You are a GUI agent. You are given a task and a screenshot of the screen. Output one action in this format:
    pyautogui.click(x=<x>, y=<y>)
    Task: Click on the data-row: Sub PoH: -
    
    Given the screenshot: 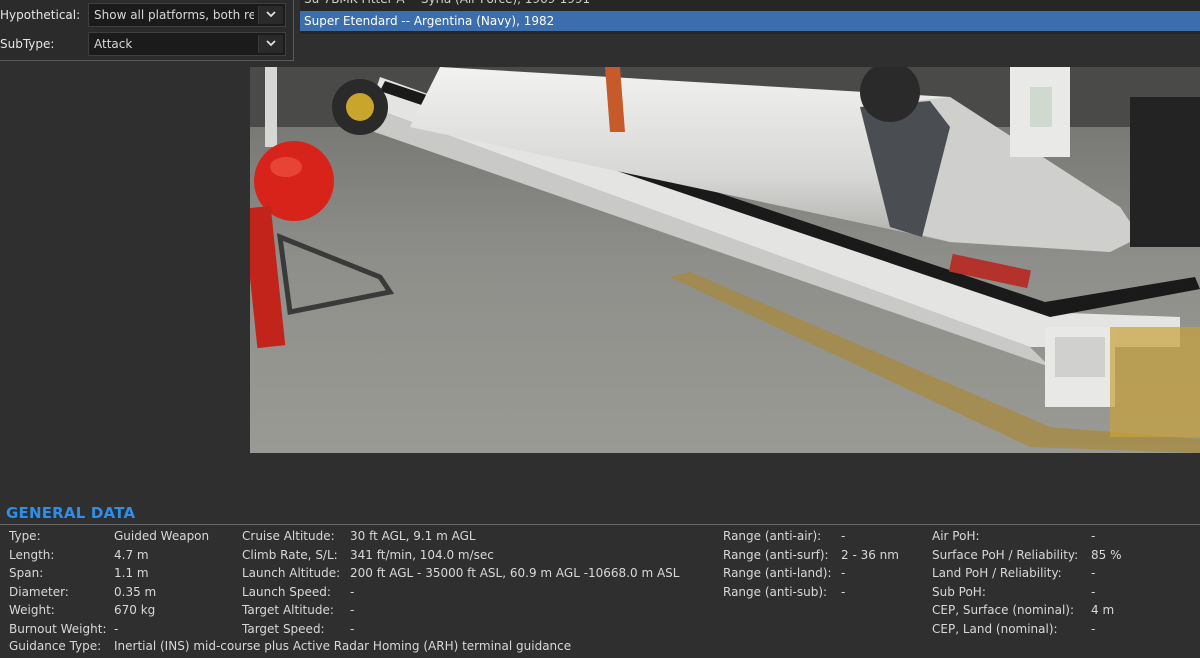 What is the action you would take?
    pyautogui.click(x=1062, y=592)
    